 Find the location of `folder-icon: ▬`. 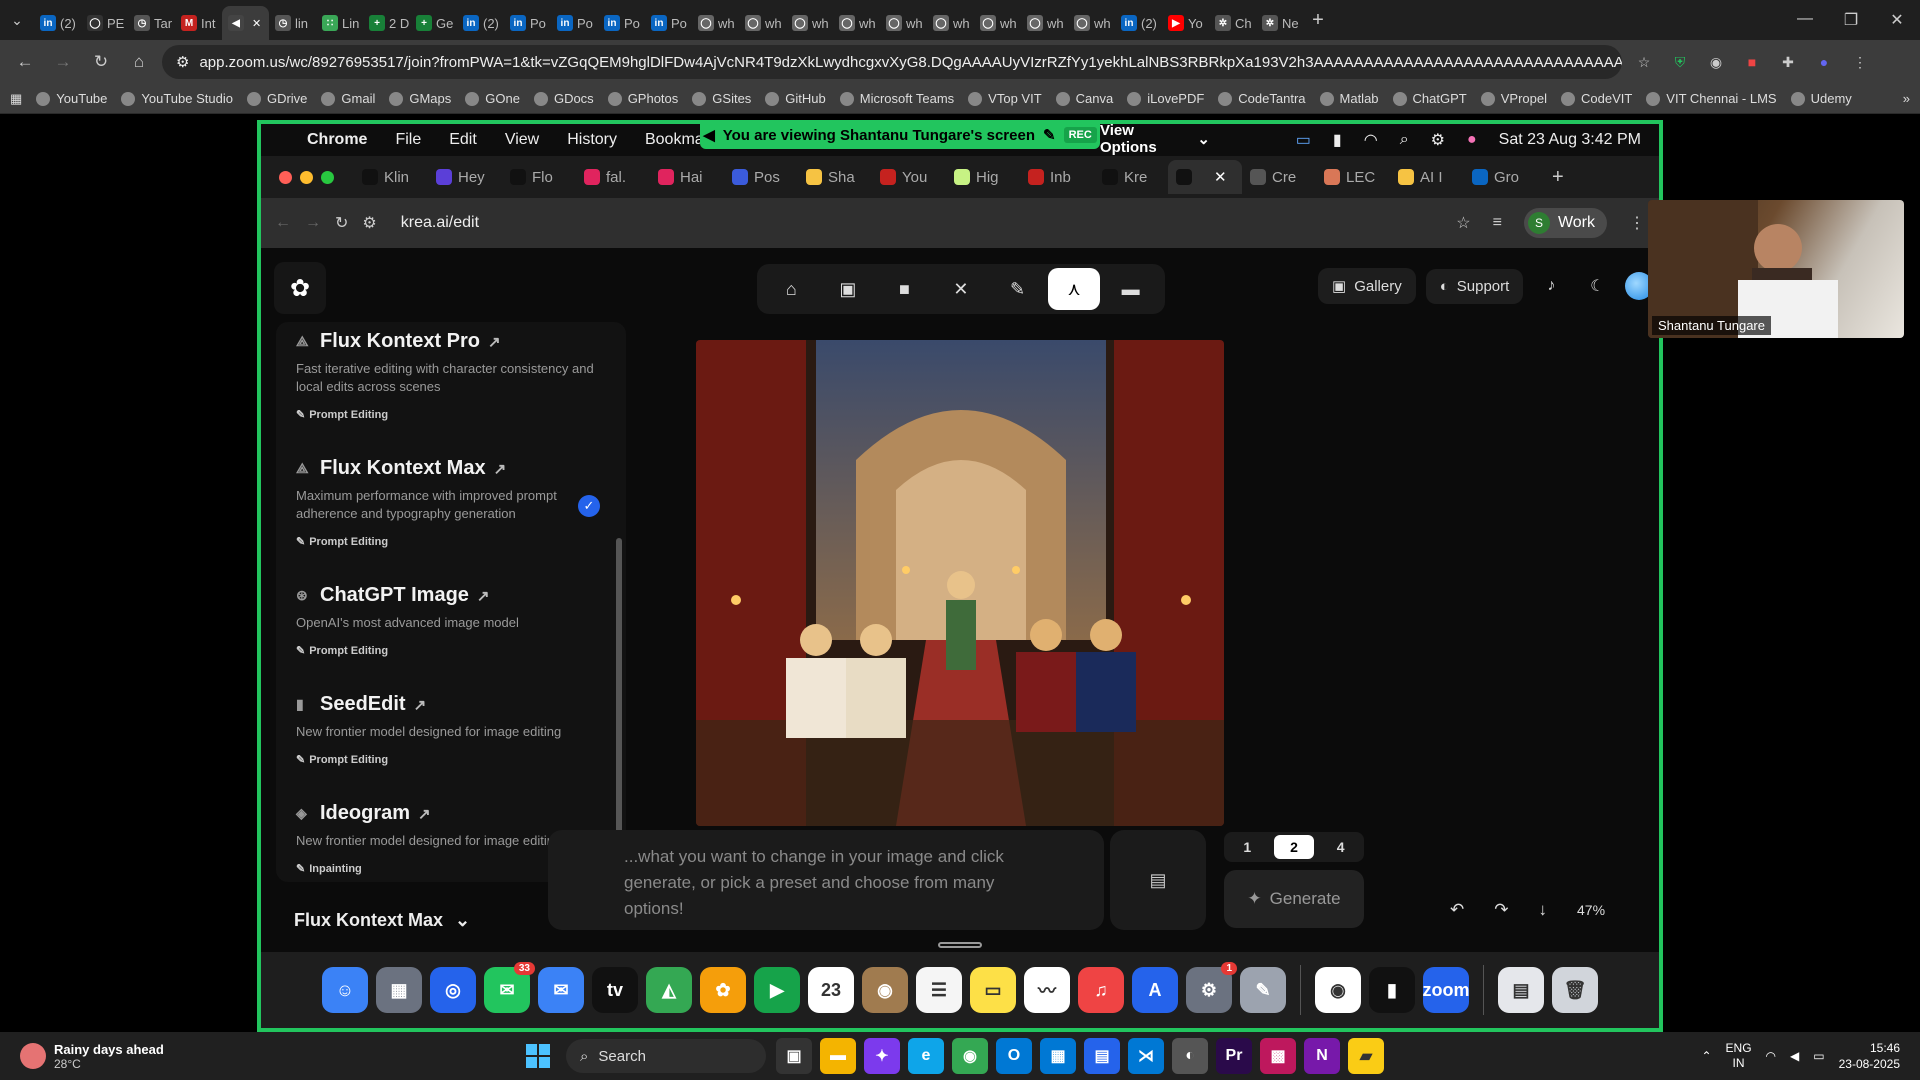

folder-icon: ▬ is located at coordinates (1131, 289).